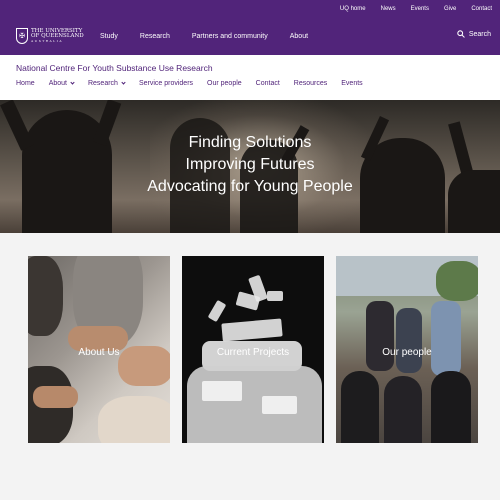  I want to click on search-label: Search, so click(479, 34).